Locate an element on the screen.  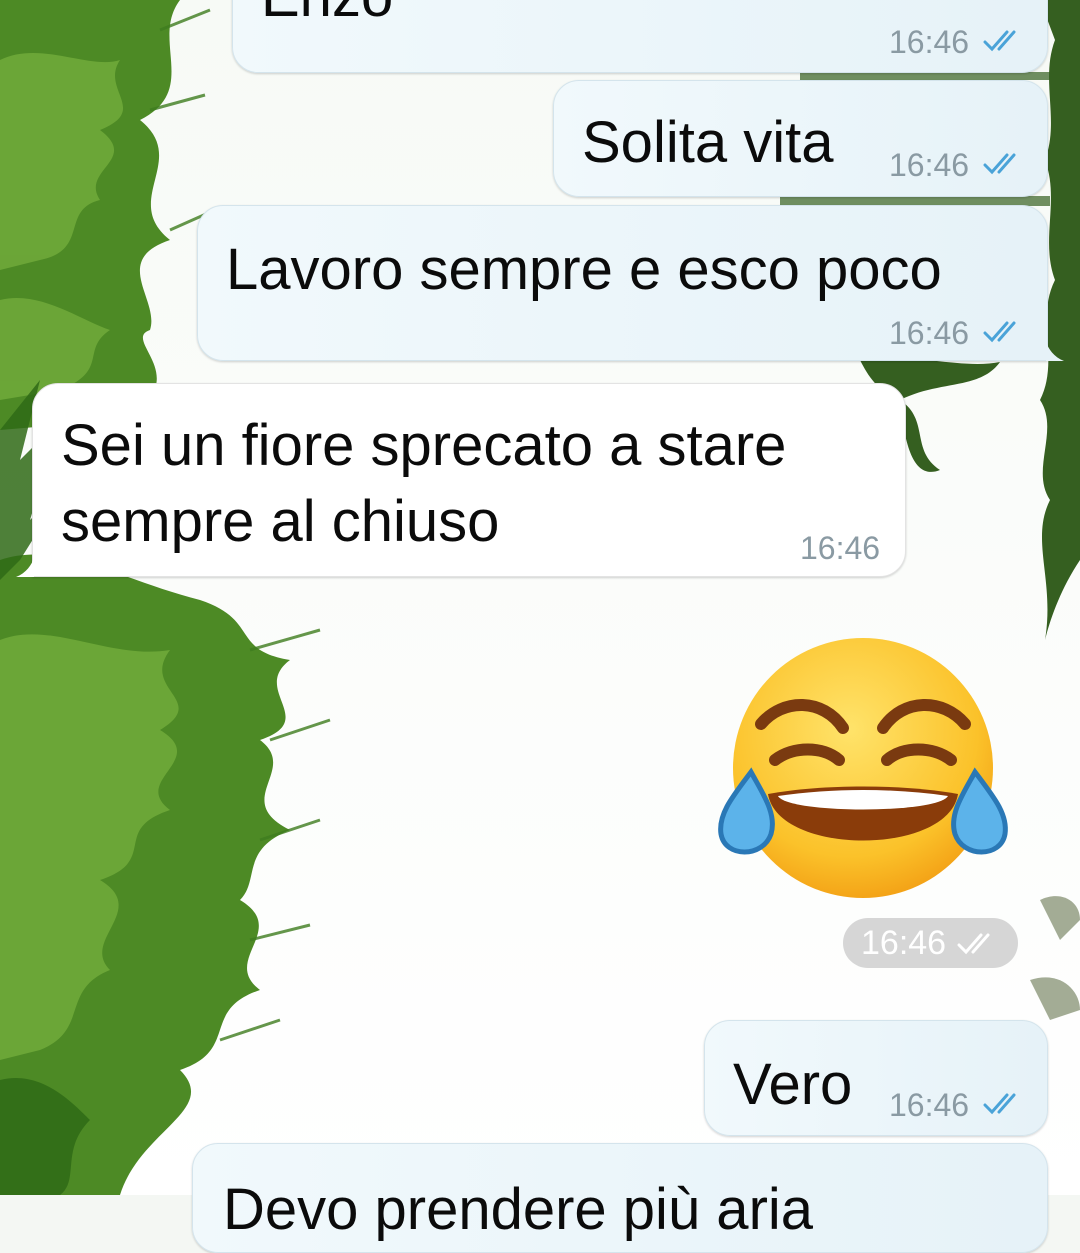
message-text: Devo prendere più aria is located at coordinates (518, 1209).